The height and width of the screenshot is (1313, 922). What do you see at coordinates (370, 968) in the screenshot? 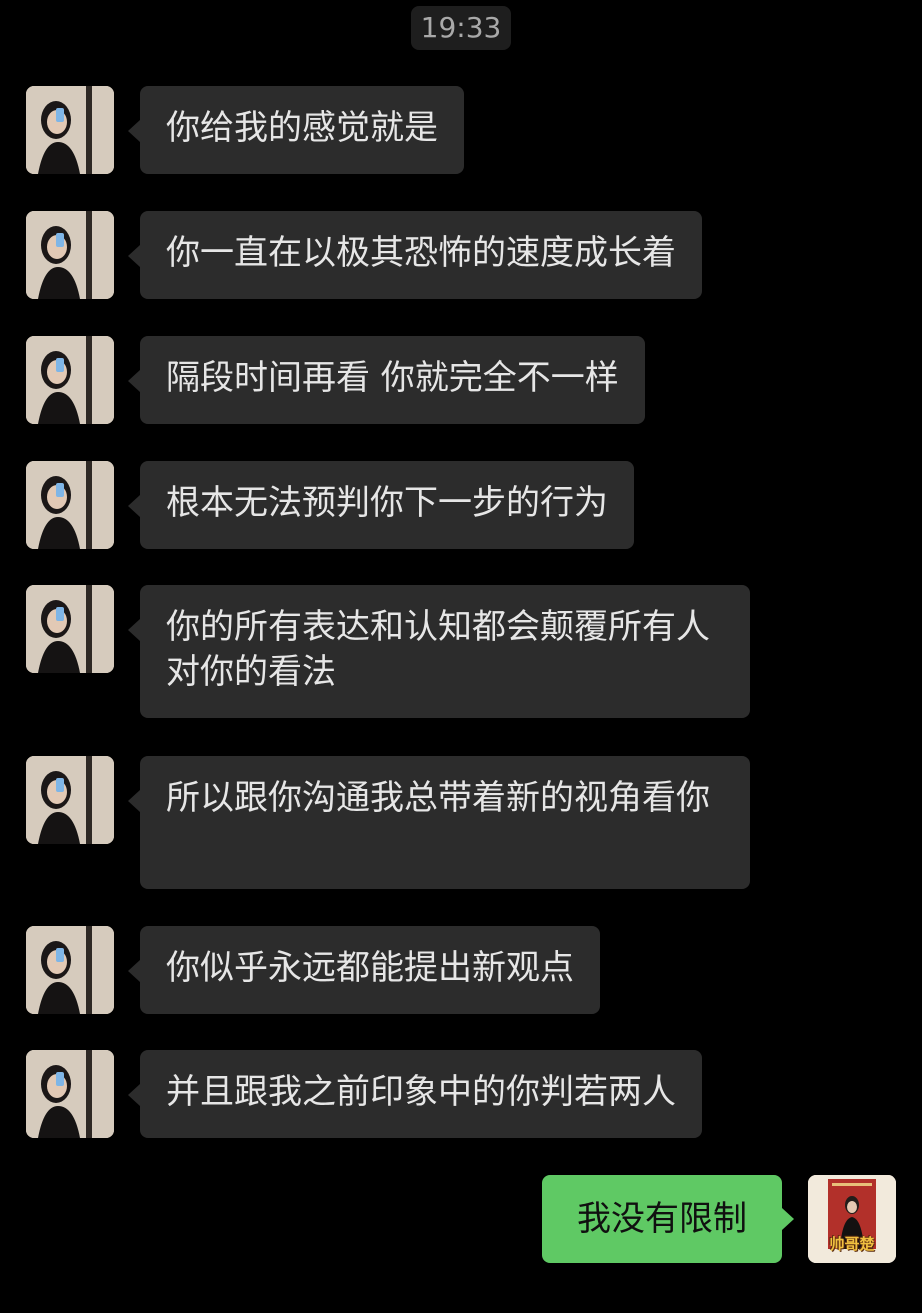
I see `message-text: 你似乎永远都能提出新观点` at bounding box center [370, 968].